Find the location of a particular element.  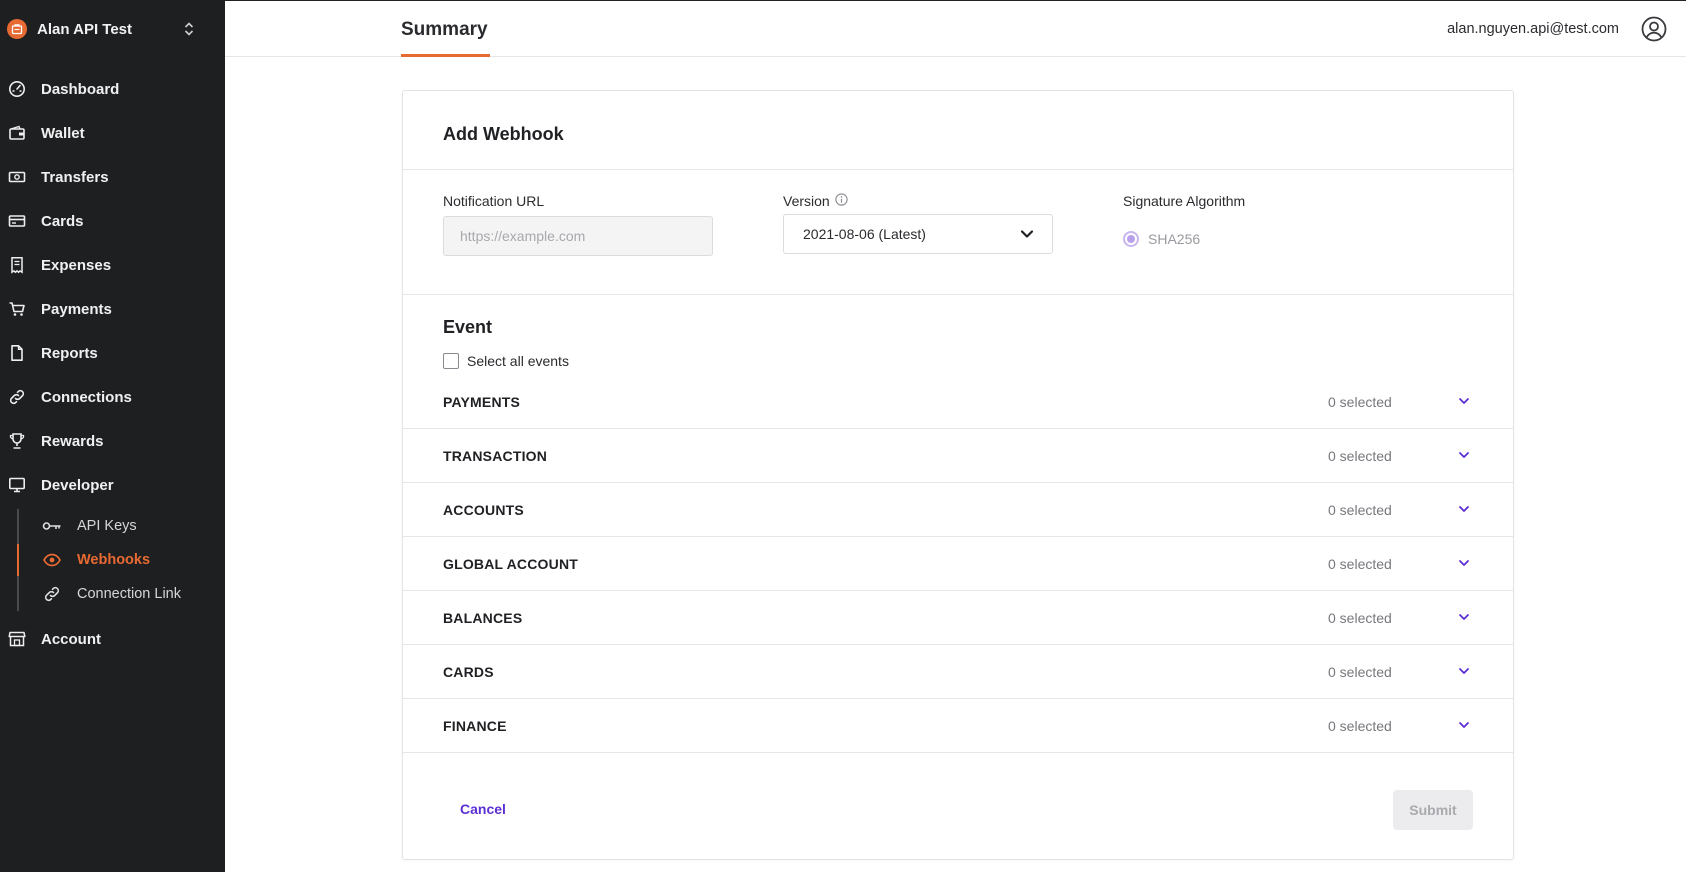

event-group-finance: FINANCE 0 selected is located at coordinates (958, 726).